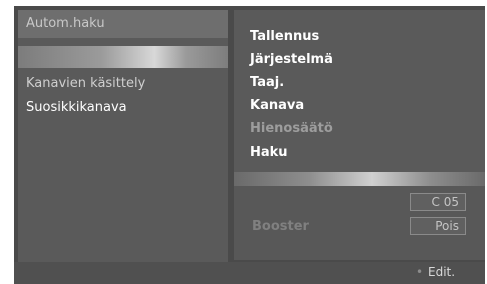 Image resolution: width=487 pixels, height=284 pixels. I want to click on booster-label: Booster, so click(280, 226).